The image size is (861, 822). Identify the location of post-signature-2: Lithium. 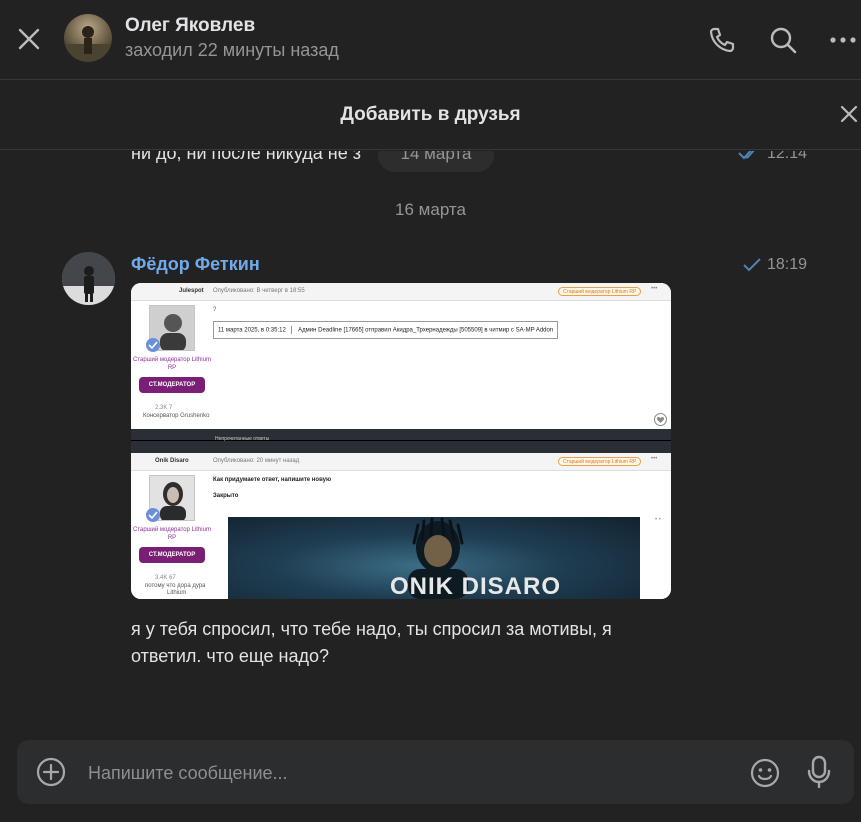
(177, 593).